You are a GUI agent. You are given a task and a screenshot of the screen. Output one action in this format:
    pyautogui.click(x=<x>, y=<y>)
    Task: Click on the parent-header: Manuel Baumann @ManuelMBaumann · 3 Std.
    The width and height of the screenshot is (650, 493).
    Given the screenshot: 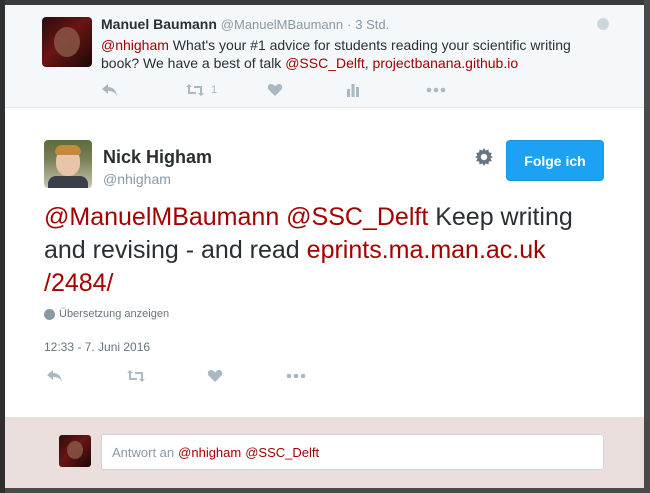 What is the action you would take?
    pyautogui.click(x=245, y=24)
    